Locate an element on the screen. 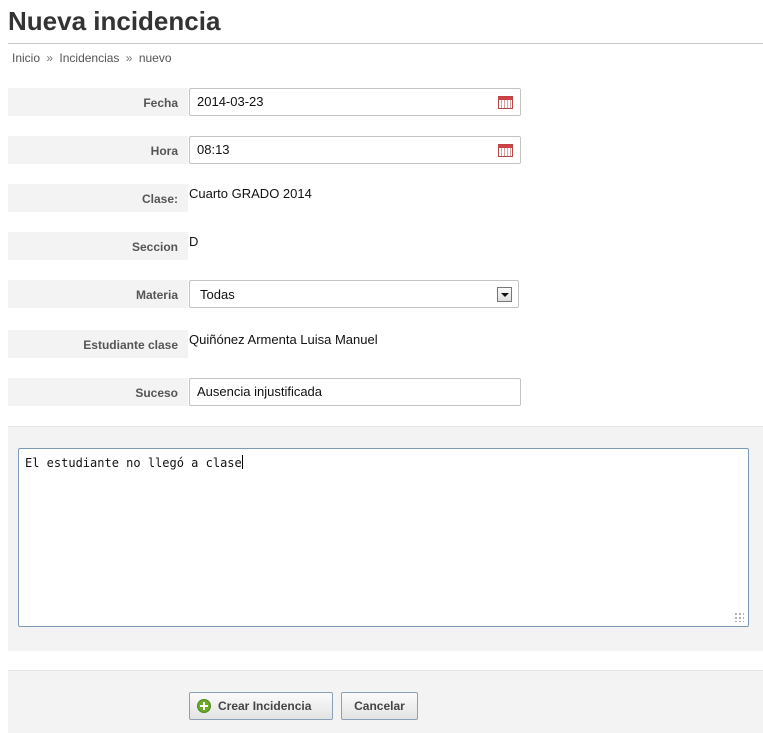  hora-value: 08:13 is located at coordinates (213, 149).